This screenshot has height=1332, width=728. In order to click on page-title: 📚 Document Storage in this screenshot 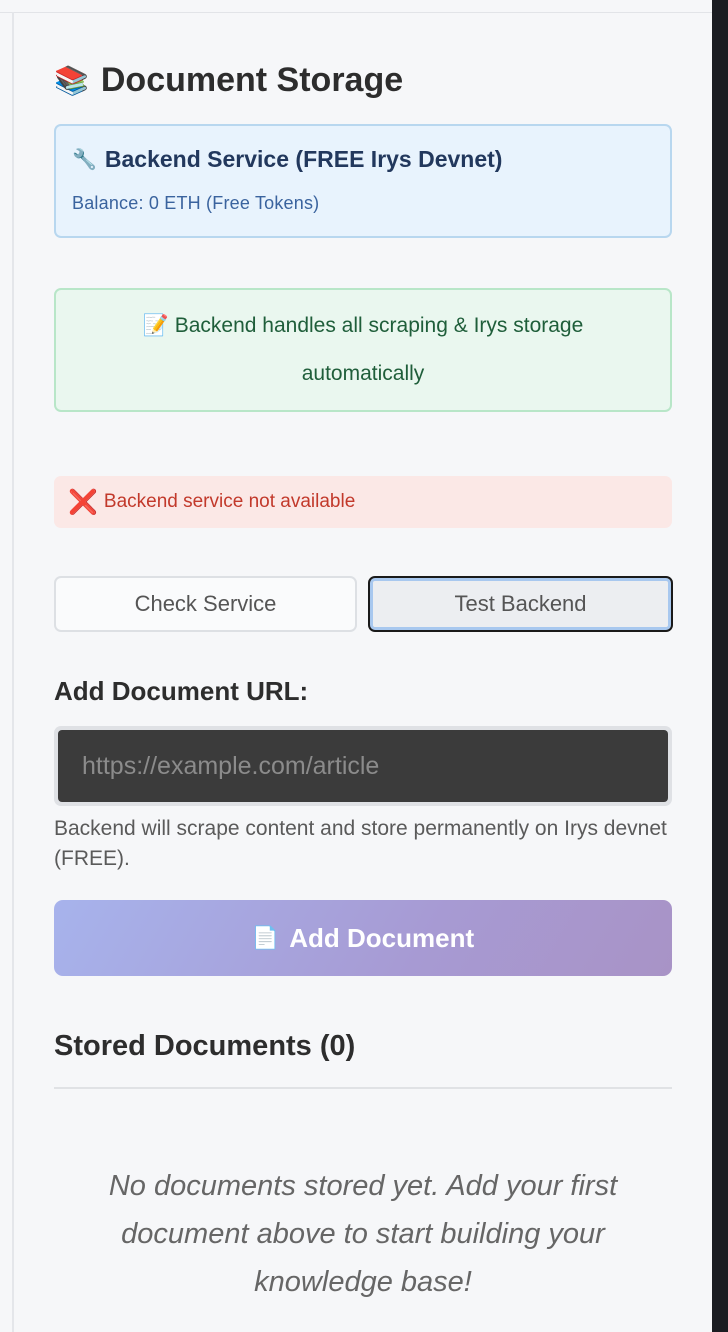, I will do `click(363, 80)`.